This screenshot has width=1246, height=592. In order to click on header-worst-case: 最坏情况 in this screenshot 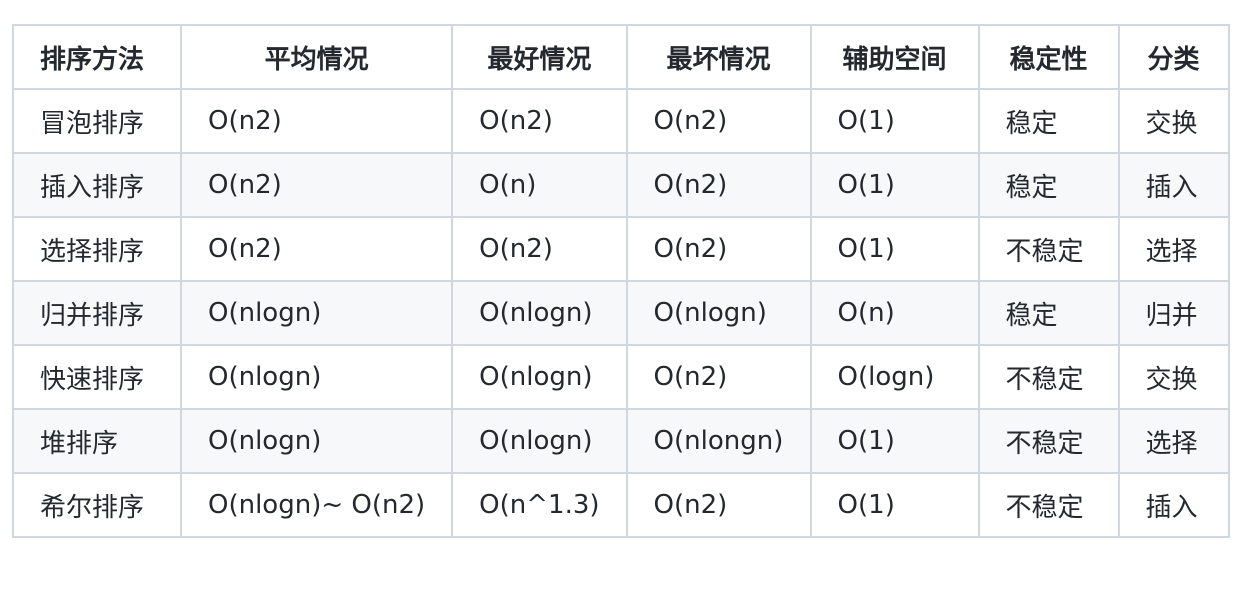, I will do `click(718, 57)`.